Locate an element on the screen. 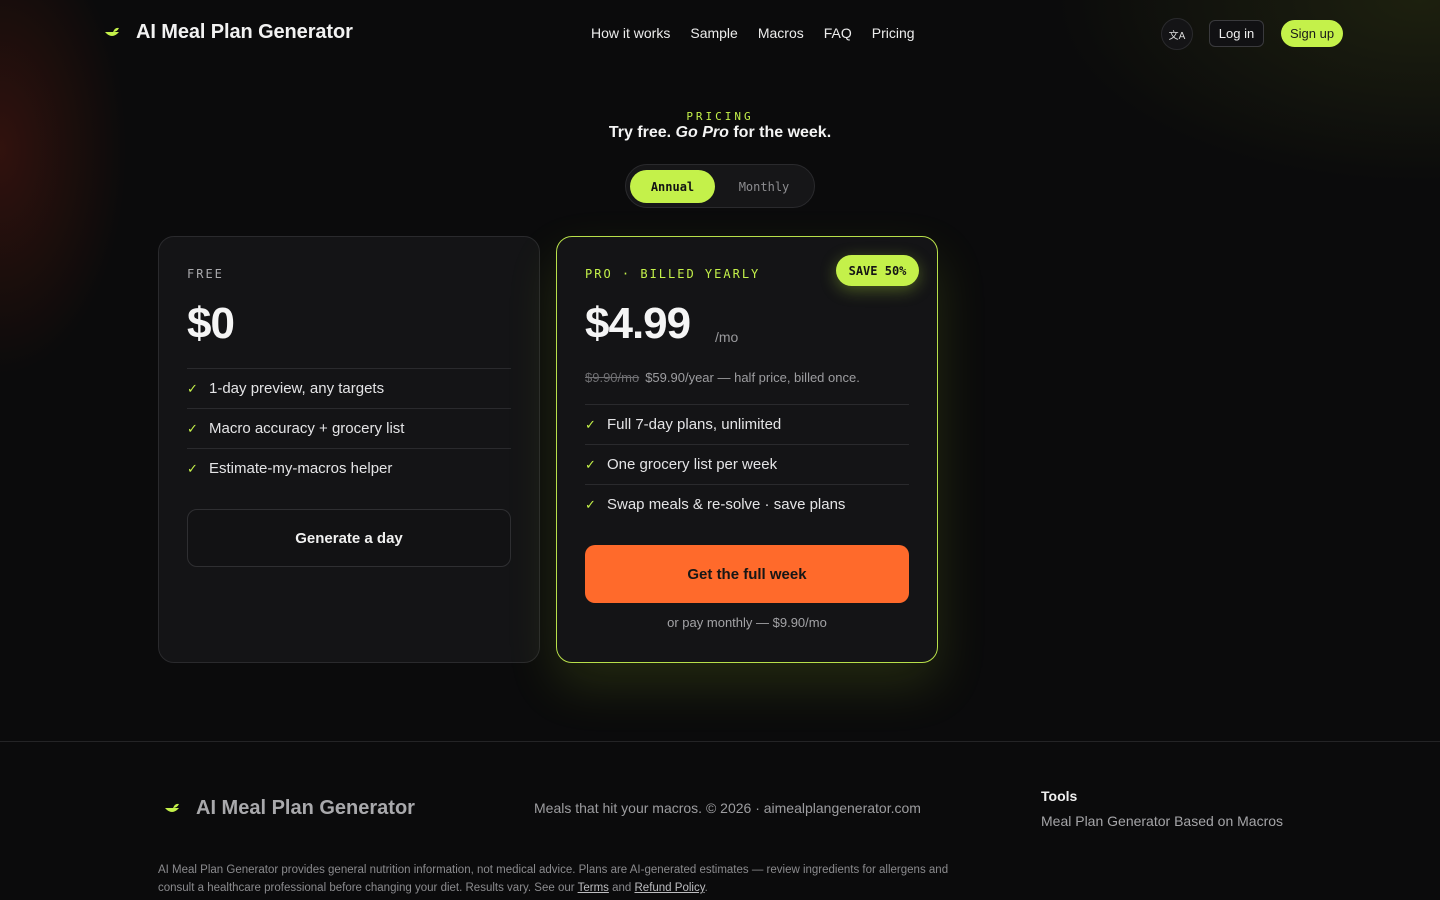  pro-plan-price: $4.99 is located at coordinates (638, 323).